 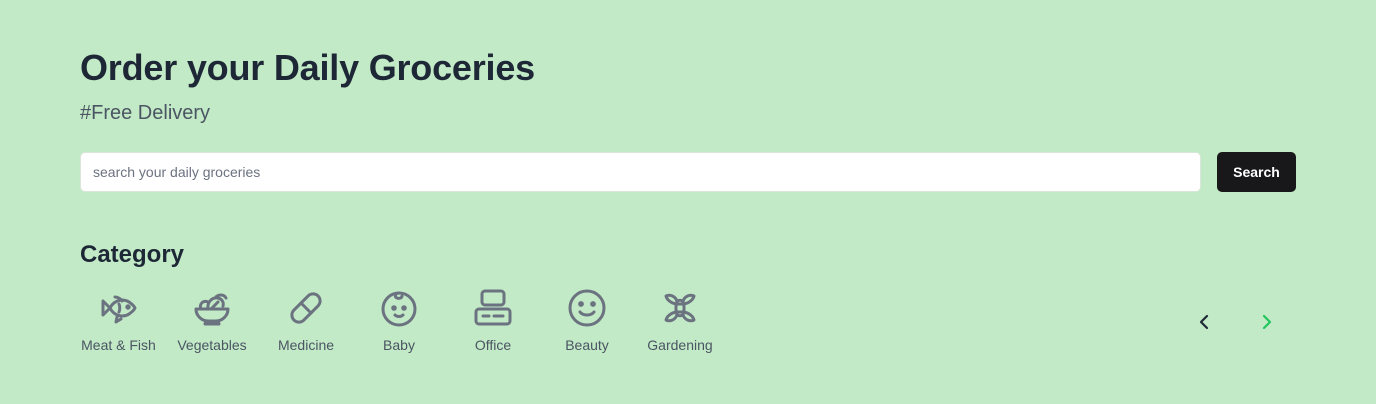 I want to click on category-baby: Baby, so click(x=399, y=320).